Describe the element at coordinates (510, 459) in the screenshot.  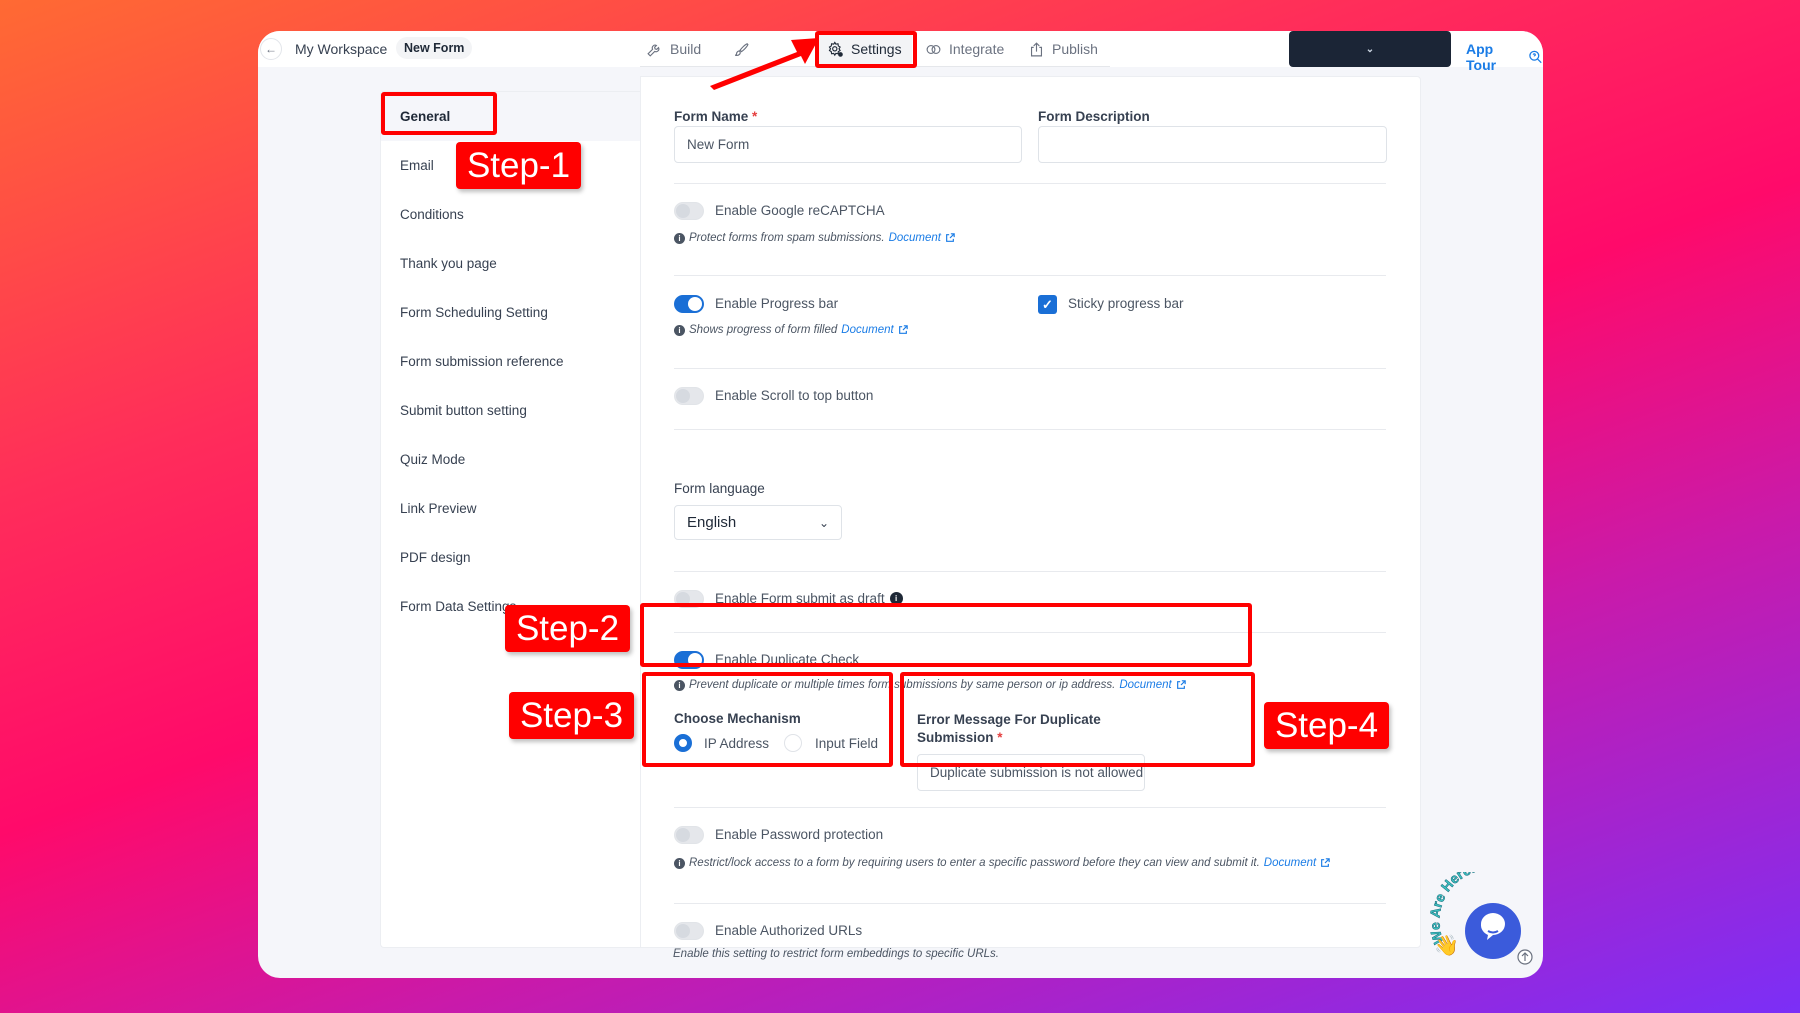
I see `sidebar-item-quiz-mode: Quiz Mode` at that location.